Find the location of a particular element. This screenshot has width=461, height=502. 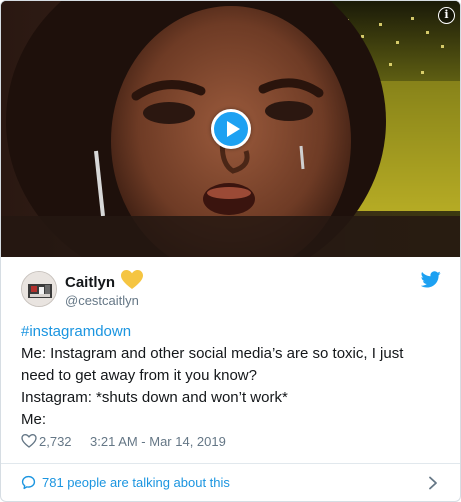

like-count: 2,732 is located at coordinates (55, 441).